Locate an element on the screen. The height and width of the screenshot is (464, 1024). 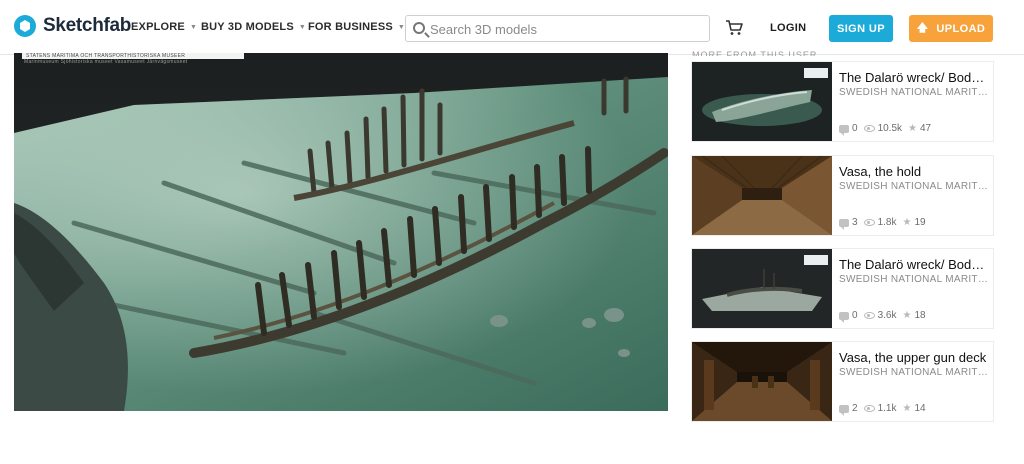
model-stats: 0 10.5k ★ 47 is located at coordinates (888, 129).